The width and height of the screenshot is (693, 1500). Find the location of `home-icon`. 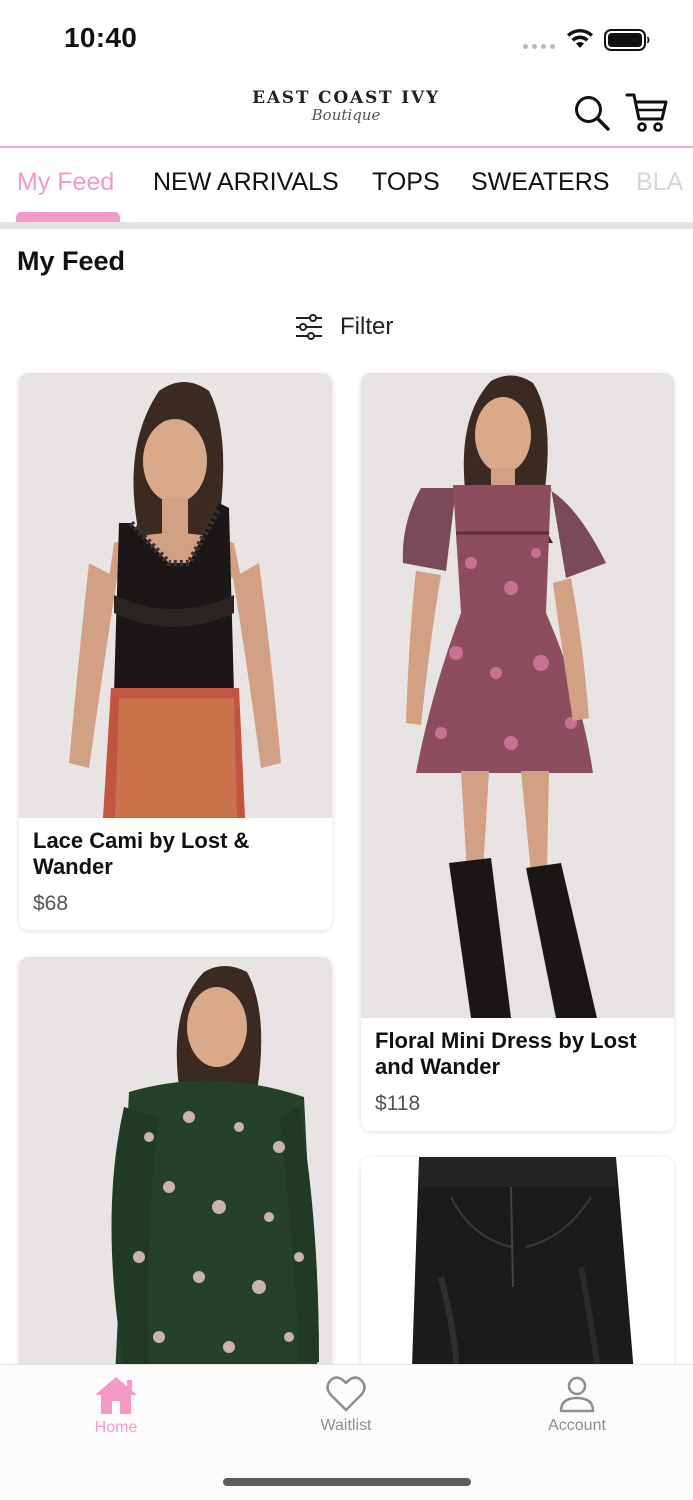

home-icon is located at coordinates (116, 1395).